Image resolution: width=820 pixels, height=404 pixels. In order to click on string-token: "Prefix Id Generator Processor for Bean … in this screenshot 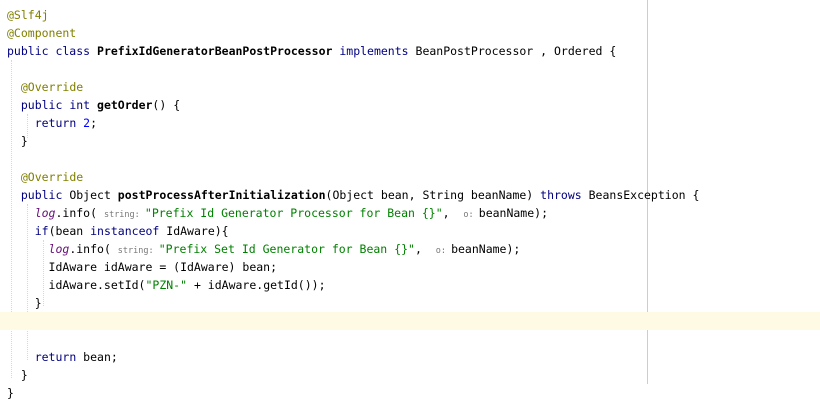, I will do `click(293, 213)`.